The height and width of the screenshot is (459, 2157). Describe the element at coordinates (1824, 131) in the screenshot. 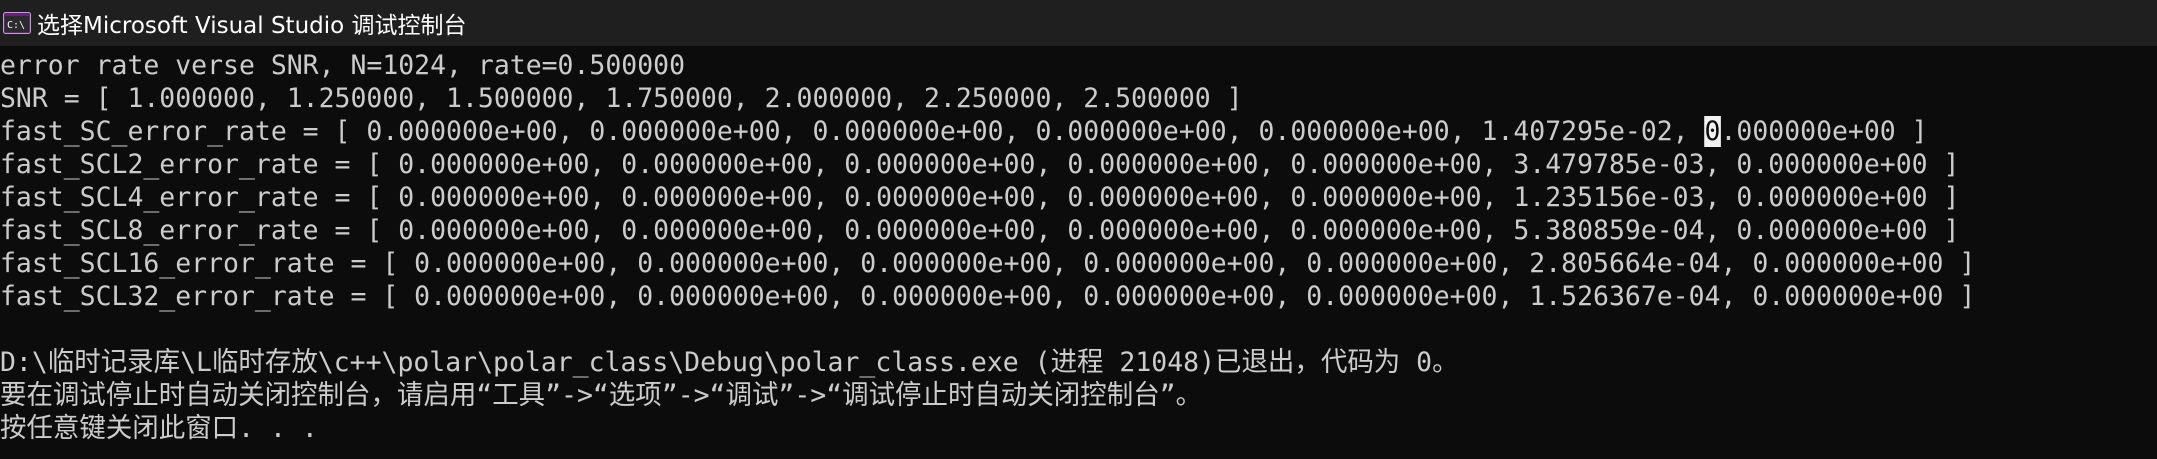

I see `console-line-text: .000000e+00 ]` at that location.